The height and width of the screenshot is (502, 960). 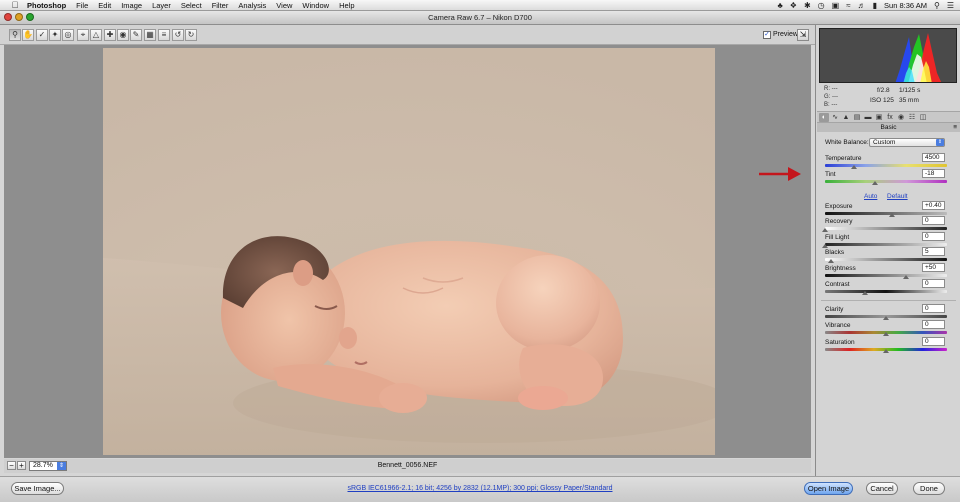 I want to click on notification-list-icon: ☰, so click(x=950, y=5).